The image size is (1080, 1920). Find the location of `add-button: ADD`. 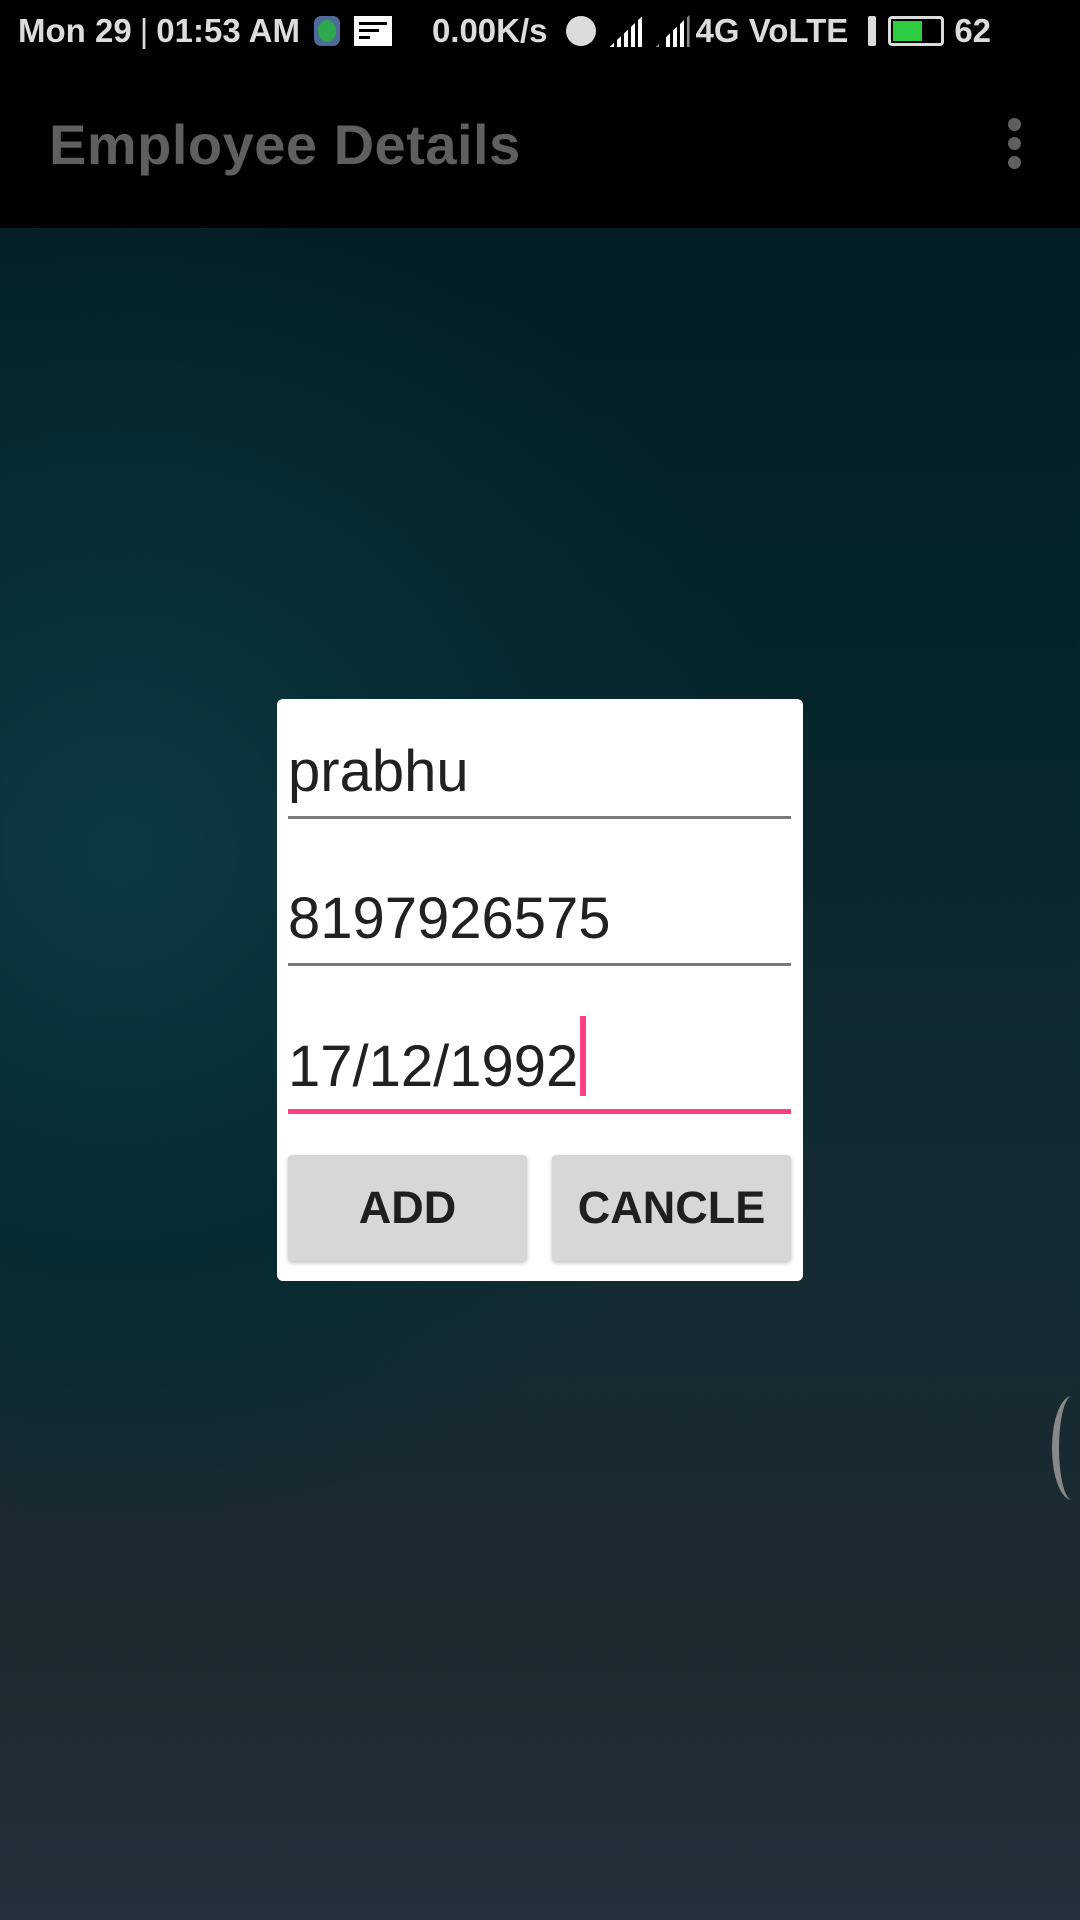

add-button: ADD is located at coordinates (407, 1208).